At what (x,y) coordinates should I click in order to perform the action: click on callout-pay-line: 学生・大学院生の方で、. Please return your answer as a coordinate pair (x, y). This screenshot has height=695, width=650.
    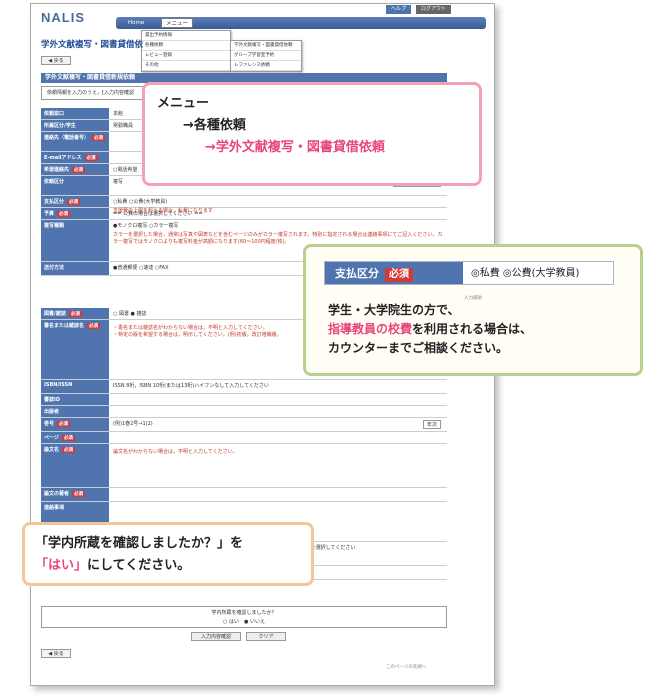
    Looking at the image, I should click on (394, 310).